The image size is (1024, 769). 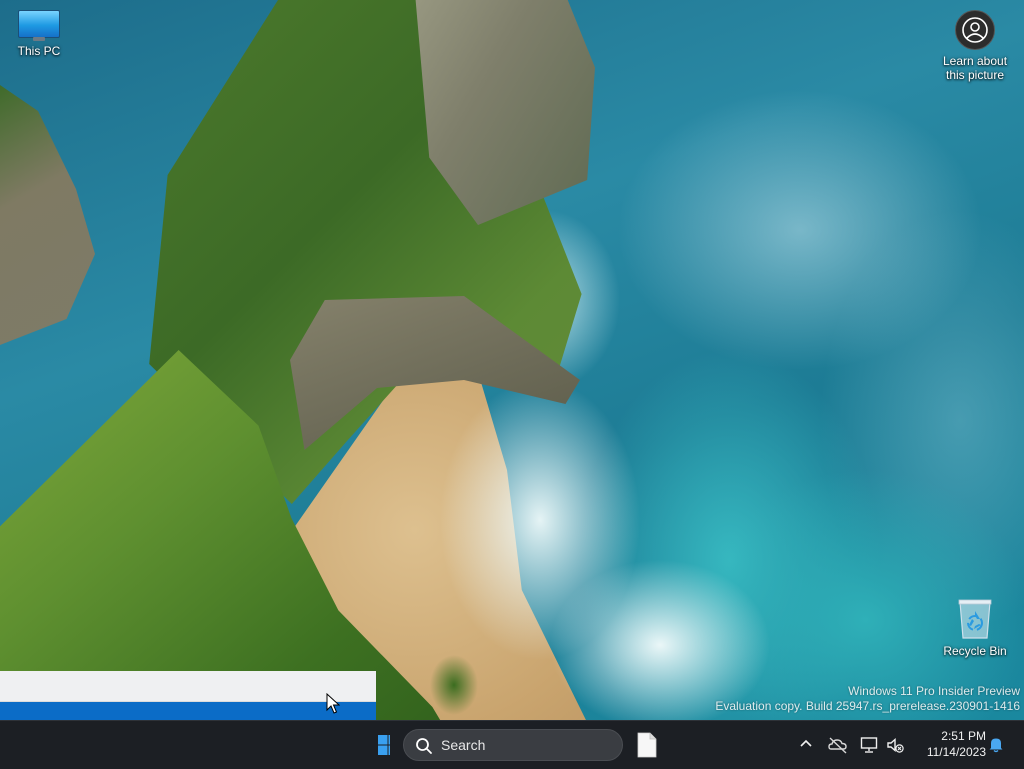 I want to click on notepad-icon, so click(x=647, y=745).